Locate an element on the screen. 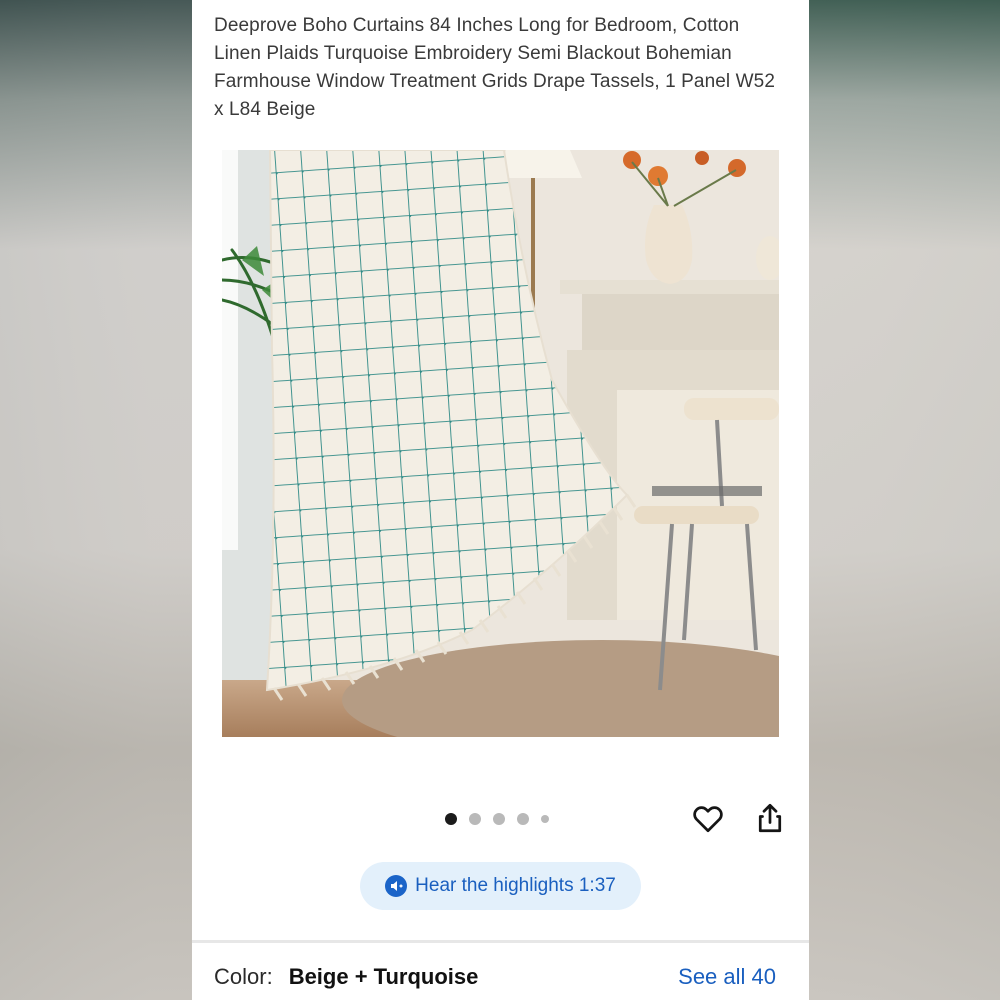 The height and width of the screenshot is (1000, 1000). hear-highlights-button: Hear the highlights 1:37 is located at coordinates (500, 886).